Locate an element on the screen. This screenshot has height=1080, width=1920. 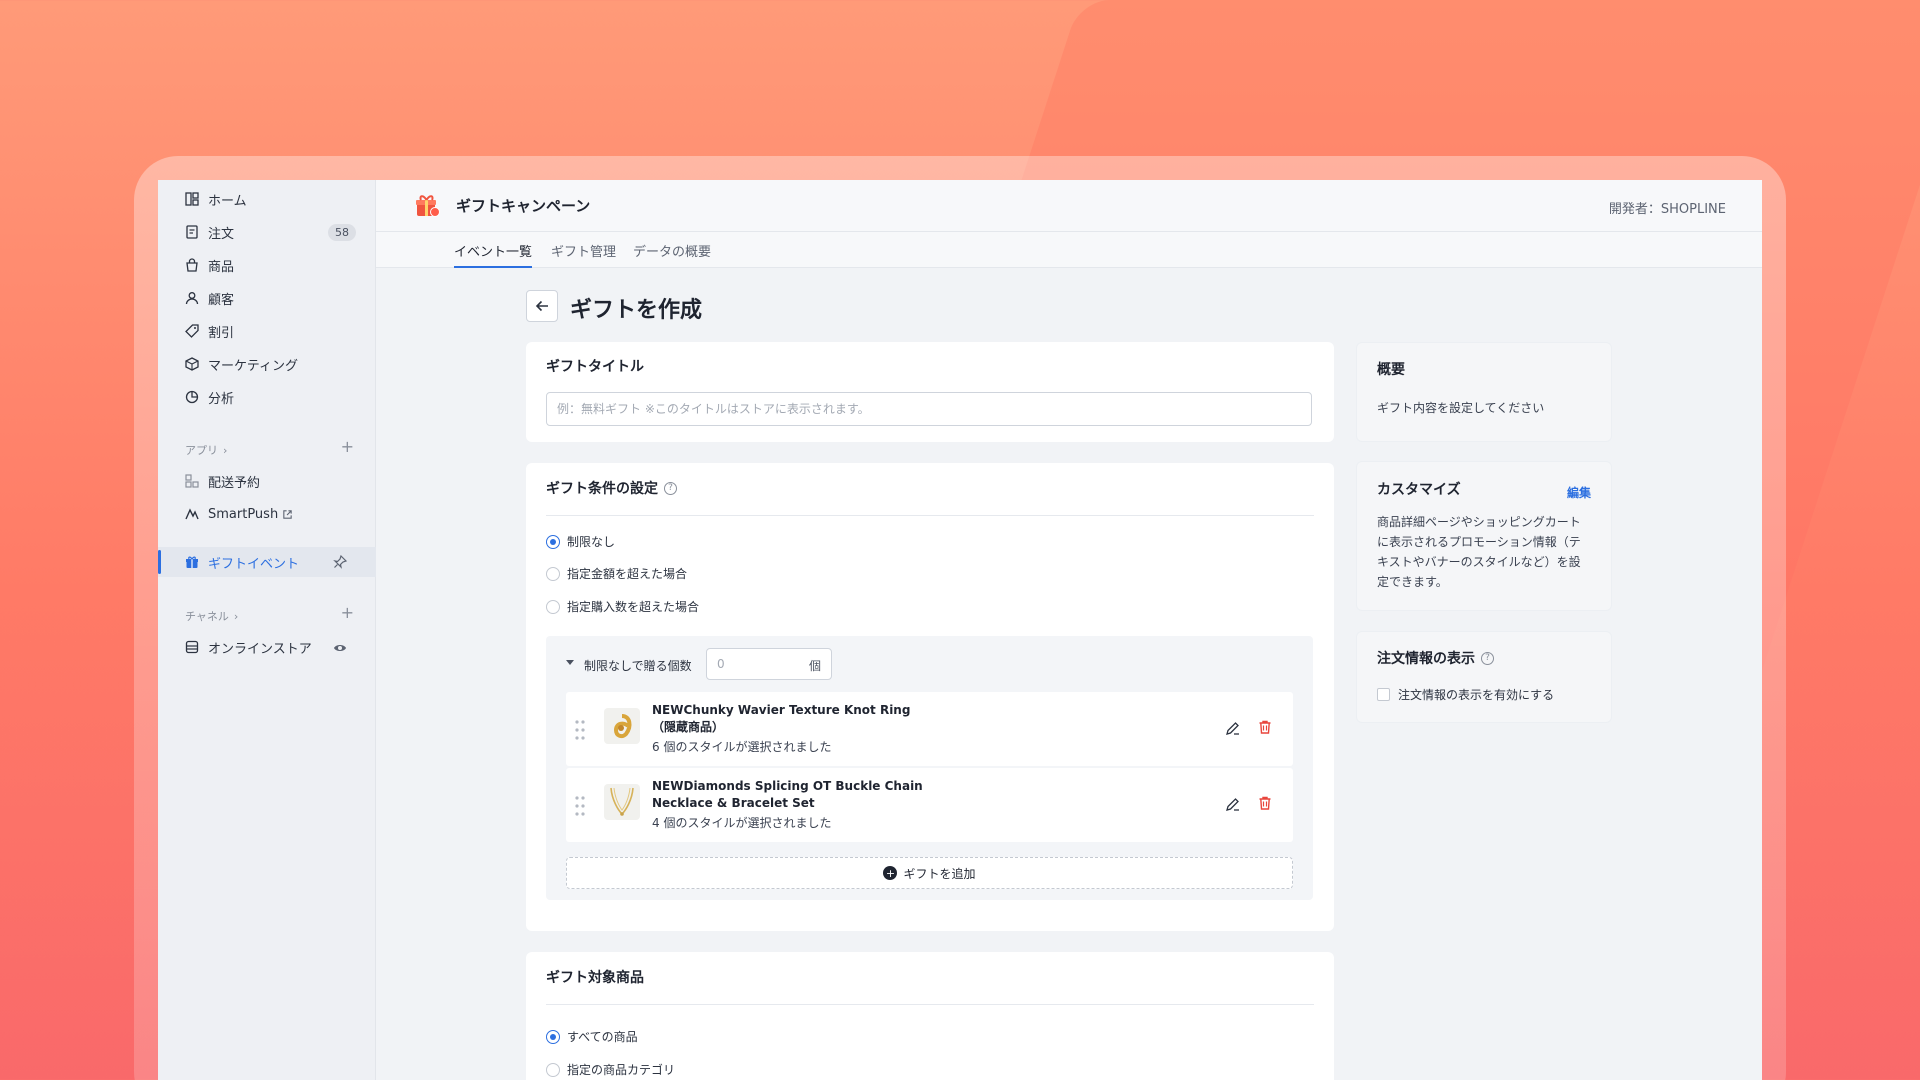
app-title: ギフトキャンペーン is located at coordinates (523, 206).